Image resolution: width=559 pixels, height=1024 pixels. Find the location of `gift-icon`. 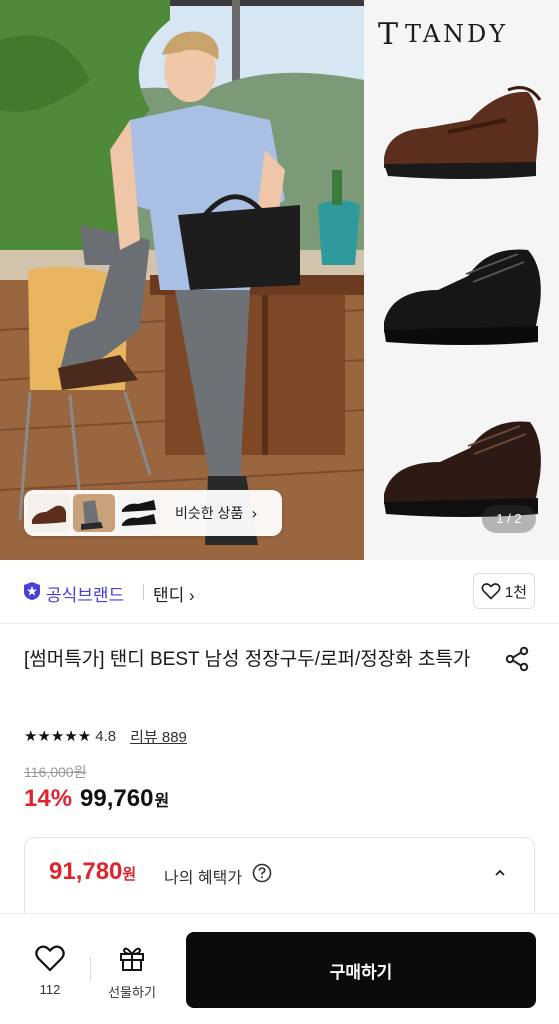

gift-icon is located at coordinates (132, 959).